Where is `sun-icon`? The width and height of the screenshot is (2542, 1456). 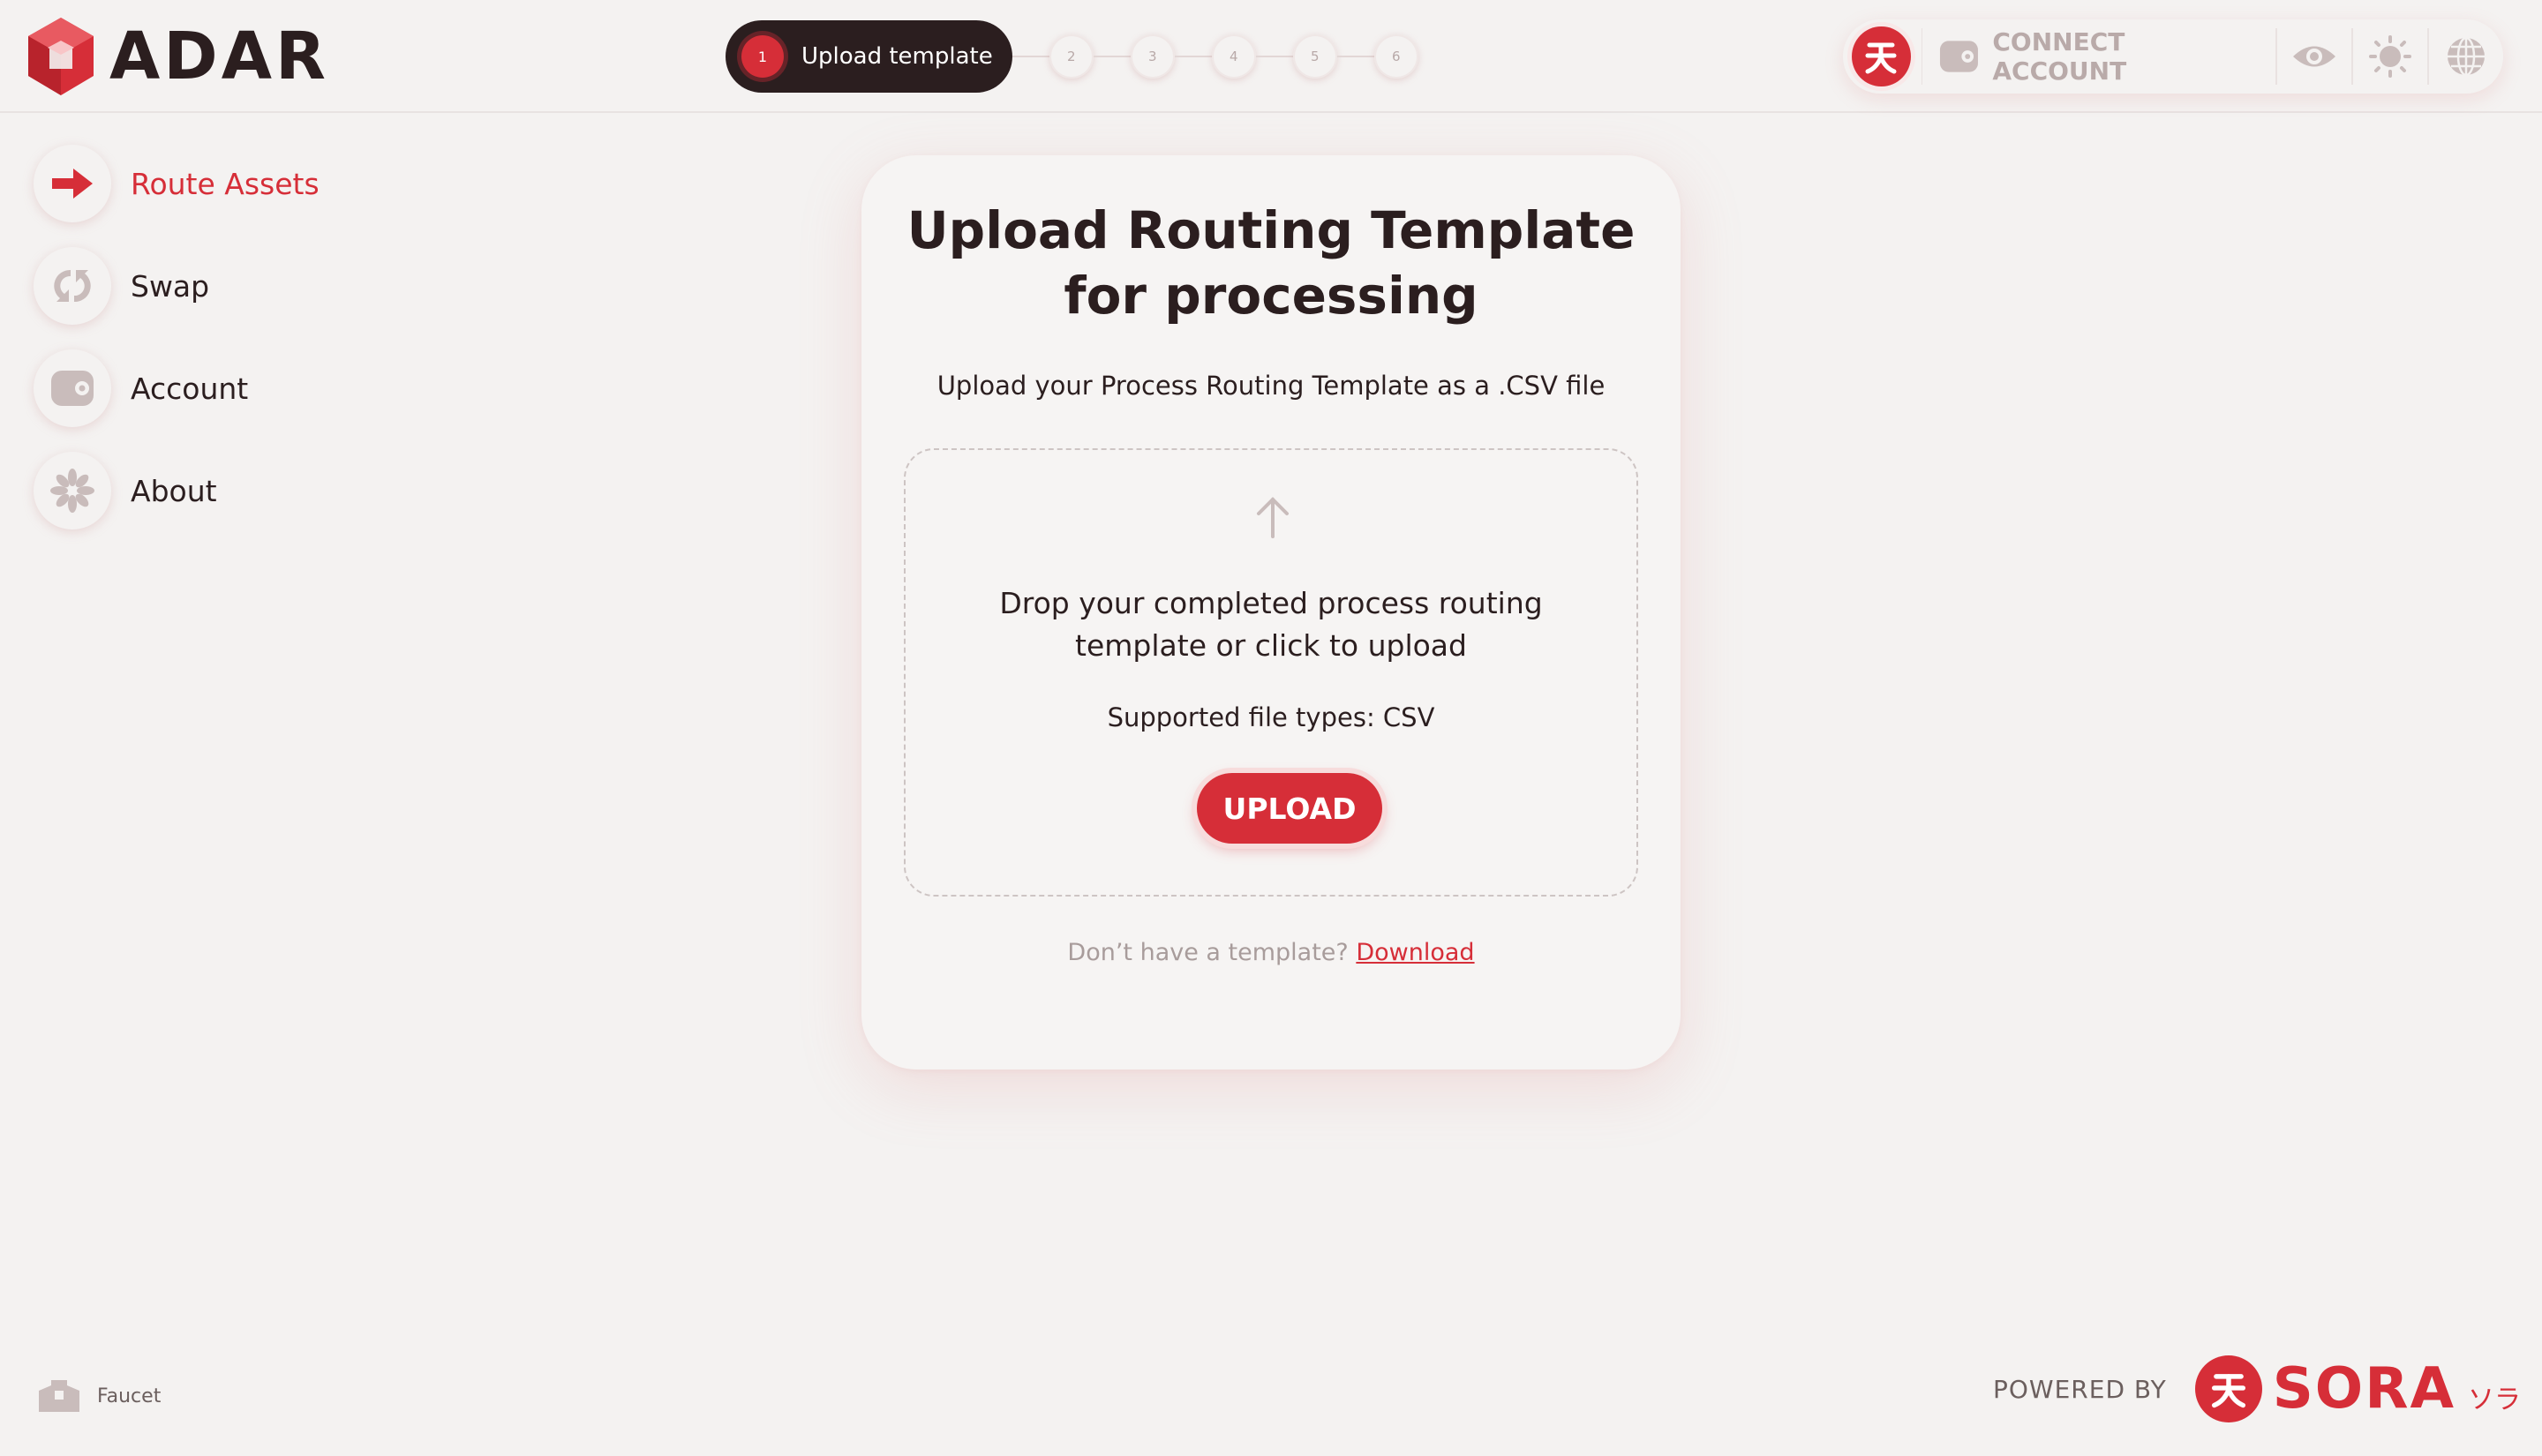 sun-icon is located at coordinates (2389, 56).